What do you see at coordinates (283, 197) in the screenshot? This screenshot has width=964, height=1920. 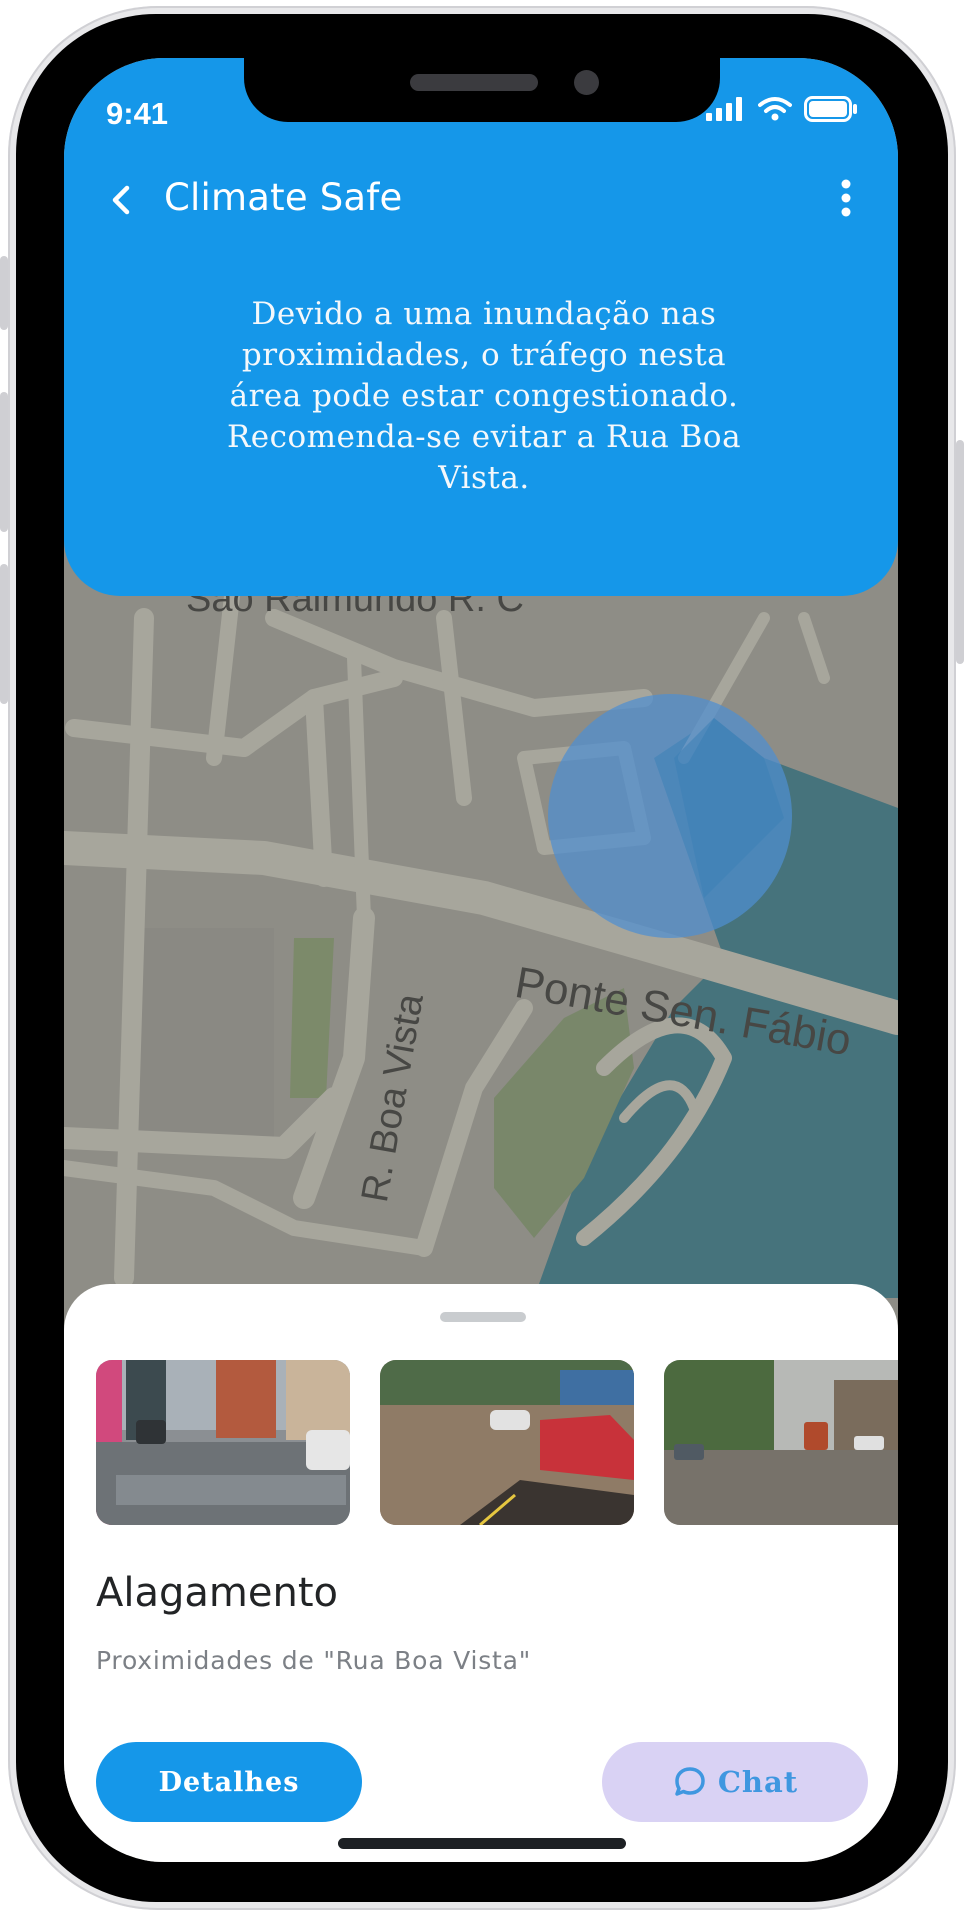 I see `app-title: Climate Safe` at bounding box center [283, 197].